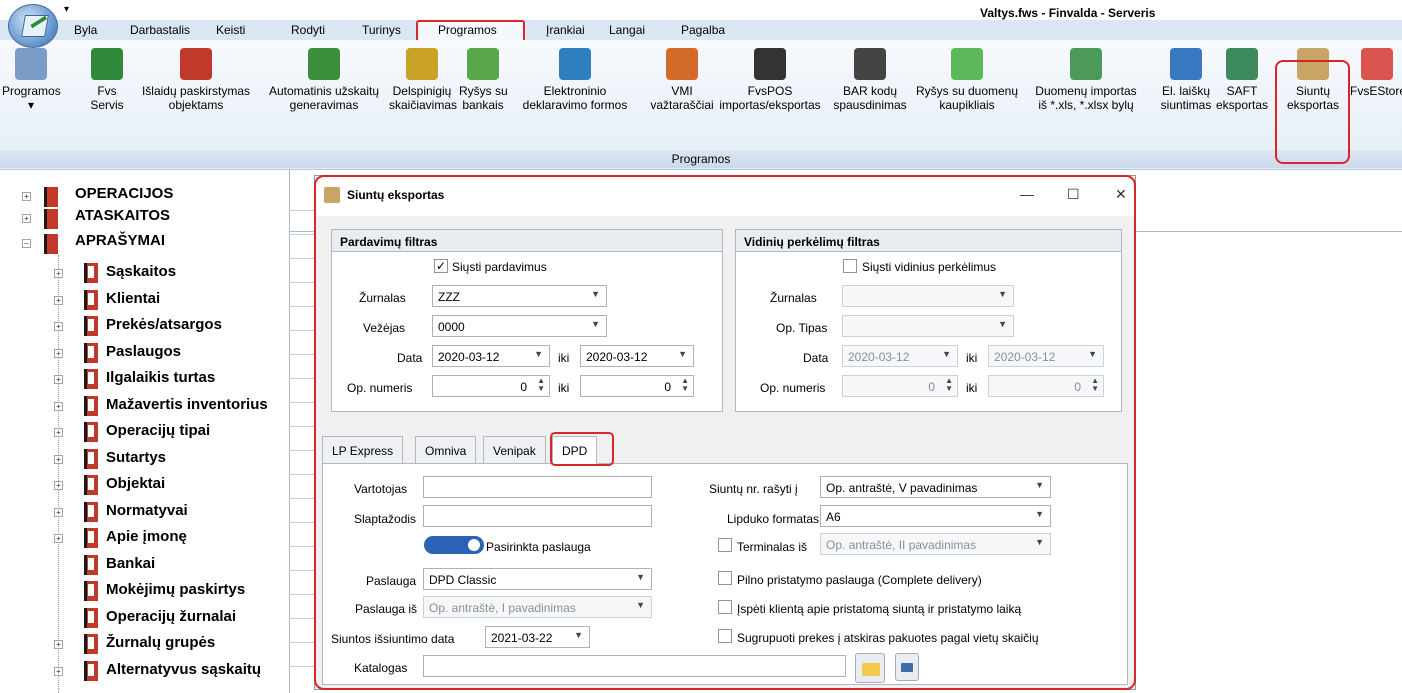  What do you see at coordinates (514, 450) in the screenshot?
I see `tab-venipak: Venipak` at bounding box center [514, 450].